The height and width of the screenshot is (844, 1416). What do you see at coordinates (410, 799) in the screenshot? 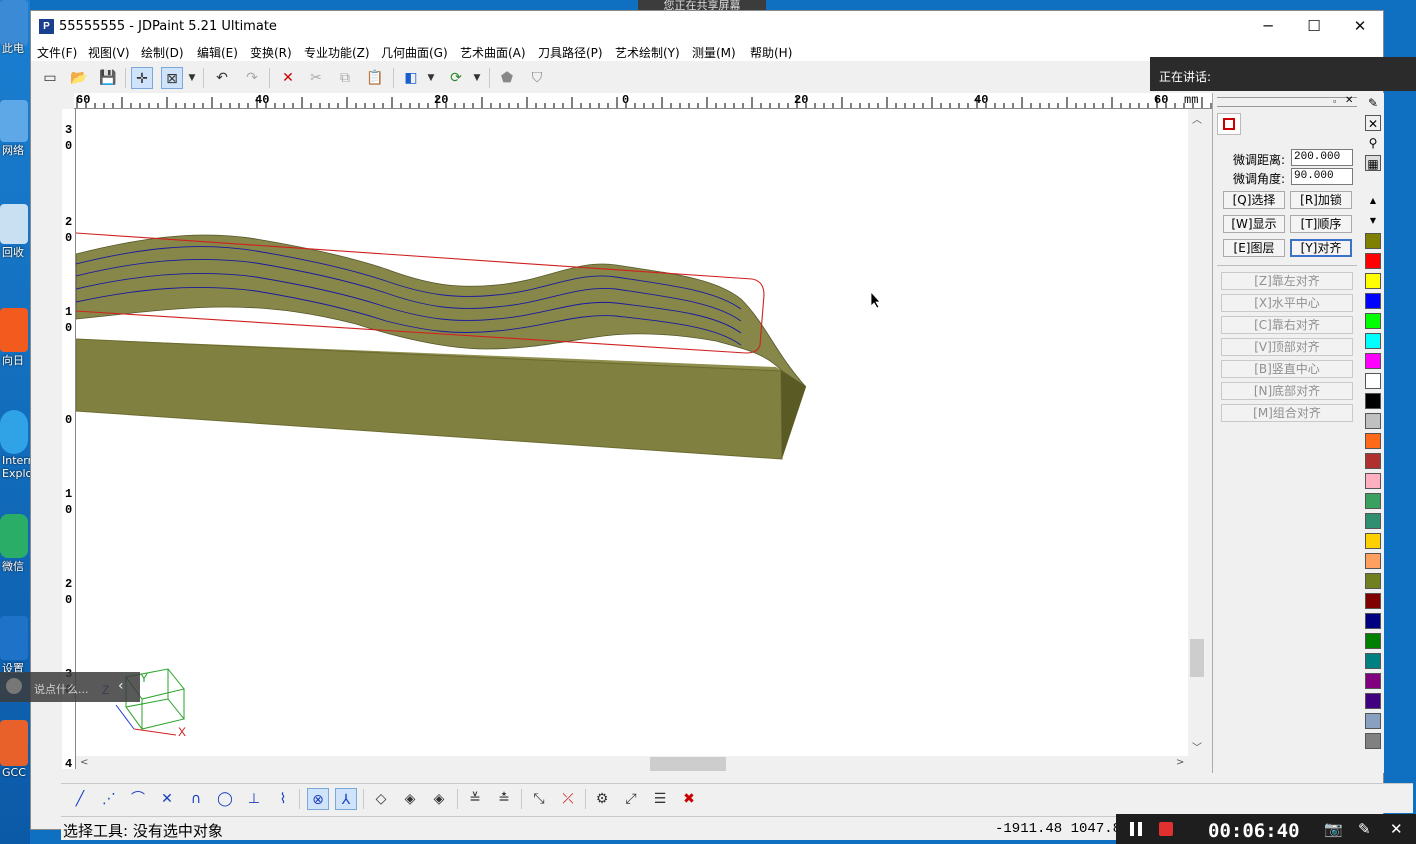
I see `diamond-grid-icon: ◈` at bounding box center [410, 799].